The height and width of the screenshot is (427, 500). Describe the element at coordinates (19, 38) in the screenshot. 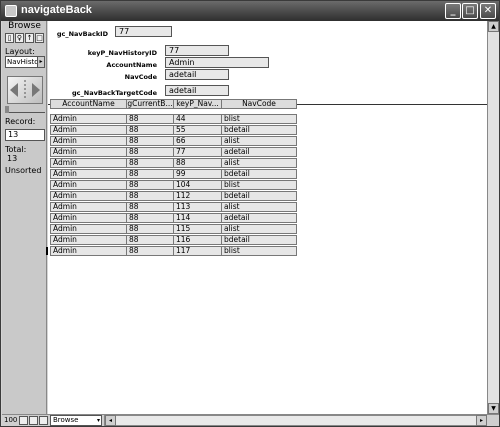

I see `find-icon: ♀` at that location.